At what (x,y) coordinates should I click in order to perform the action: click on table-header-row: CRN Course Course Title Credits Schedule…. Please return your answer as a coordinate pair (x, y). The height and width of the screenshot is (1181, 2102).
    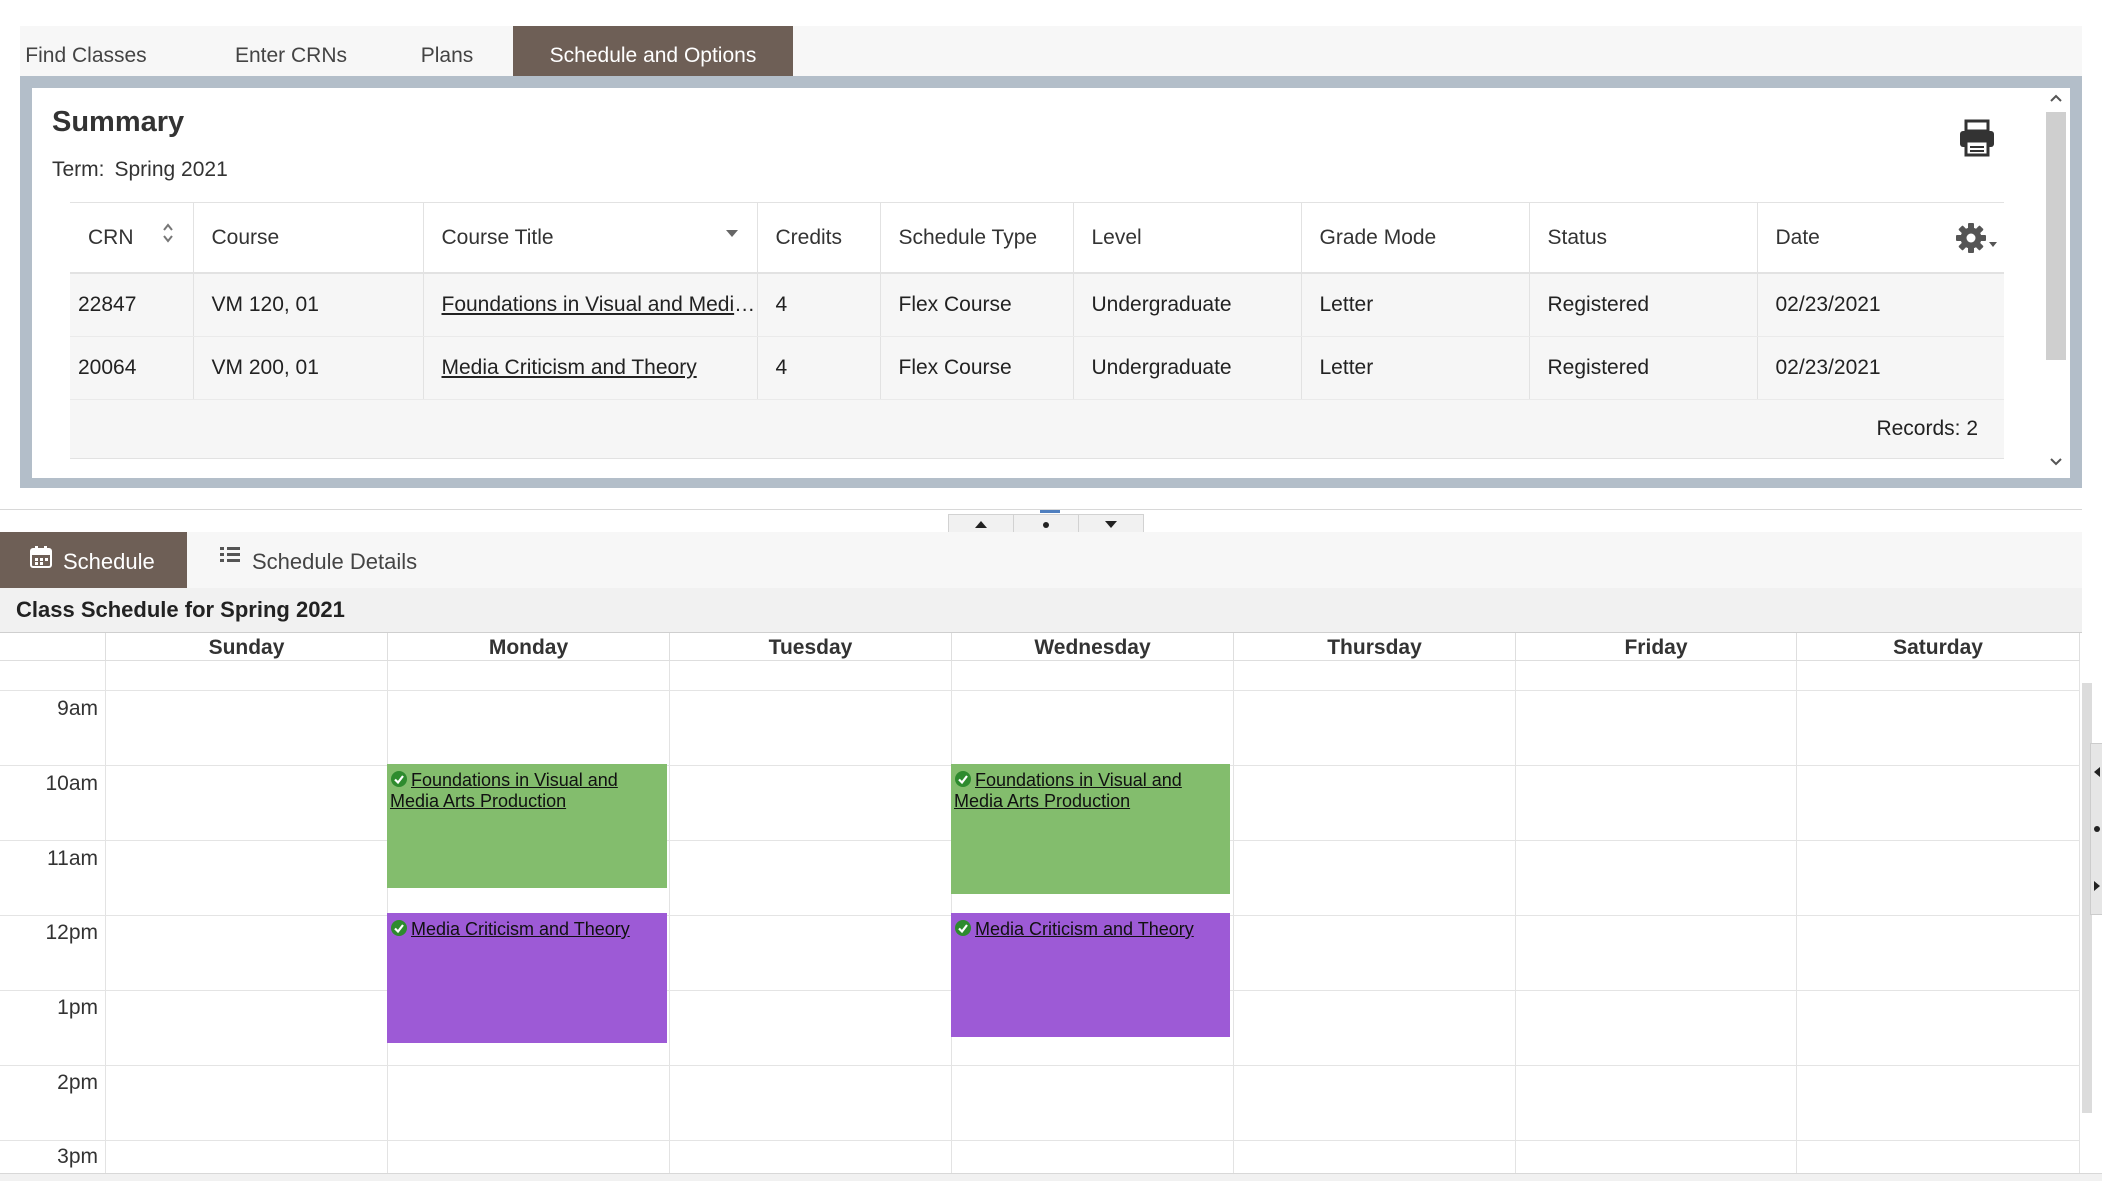
    Looking at the image, I should click on (1037, 238).